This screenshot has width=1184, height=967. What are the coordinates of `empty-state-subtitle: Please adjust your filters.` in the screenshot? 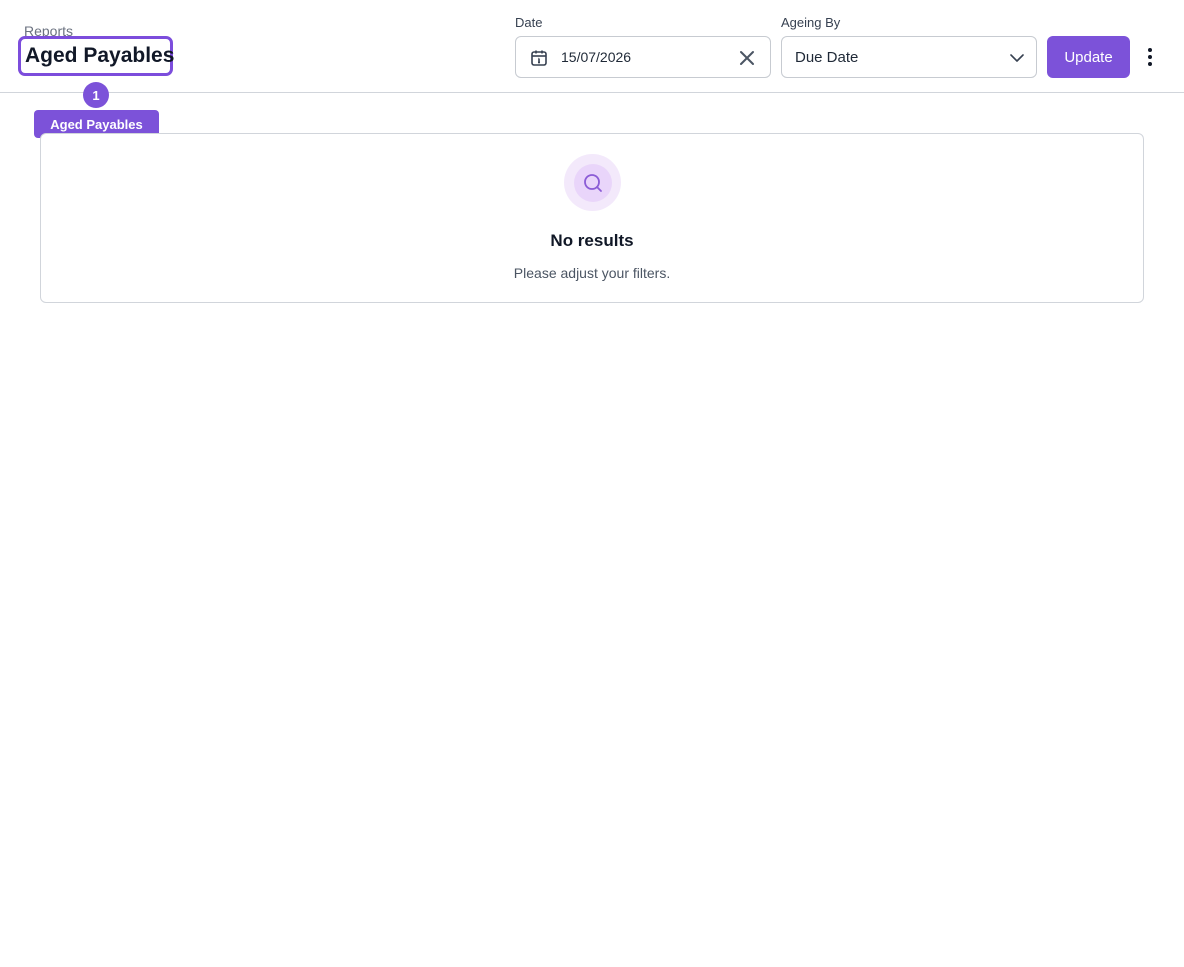 It's located at (592, 273).